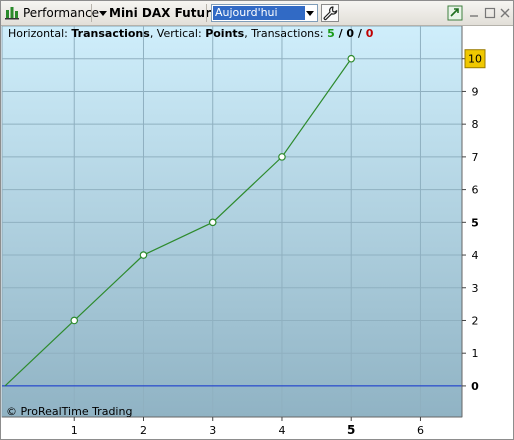 The image size is (514, 440). What do you see at coordinates (12, 13) in the screenshot?
I see `chart-bars-icon` at bounding box center [12, 13].